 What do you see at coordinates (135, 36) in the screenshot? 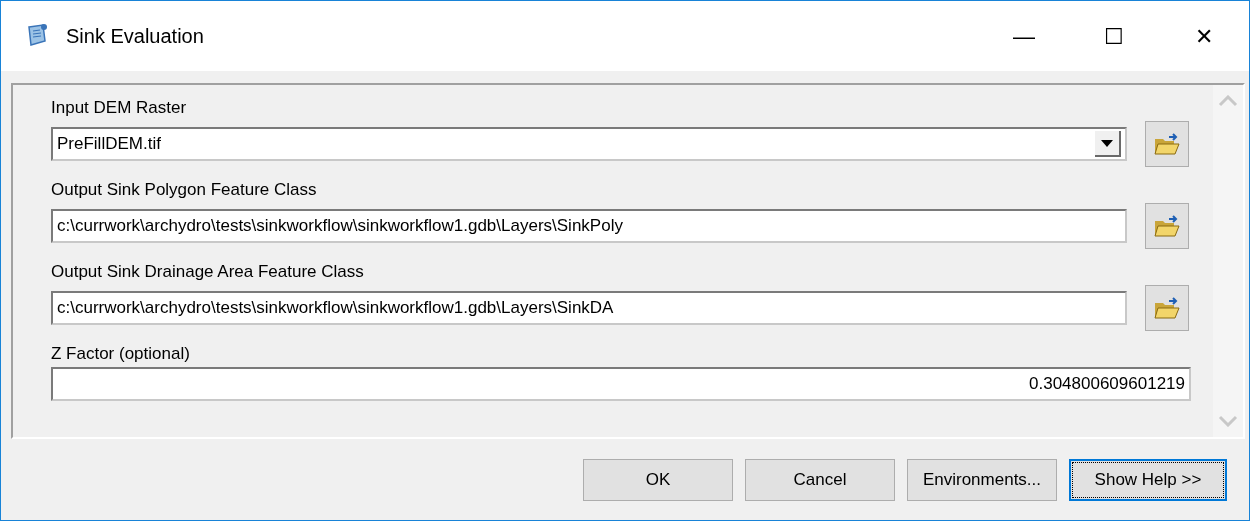
I see `window-title: Sink Evaluation` at bounding box center [135, 36].